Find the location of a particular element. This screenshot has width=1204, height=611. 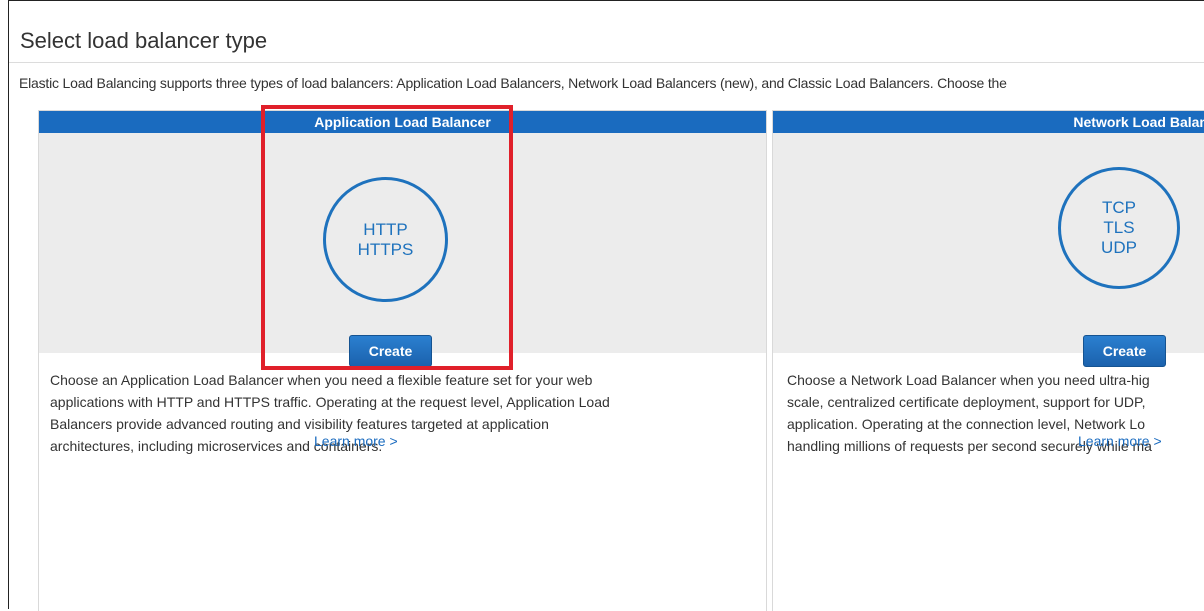

protocol-label: HTTPS is located at coordinates (385, 249).